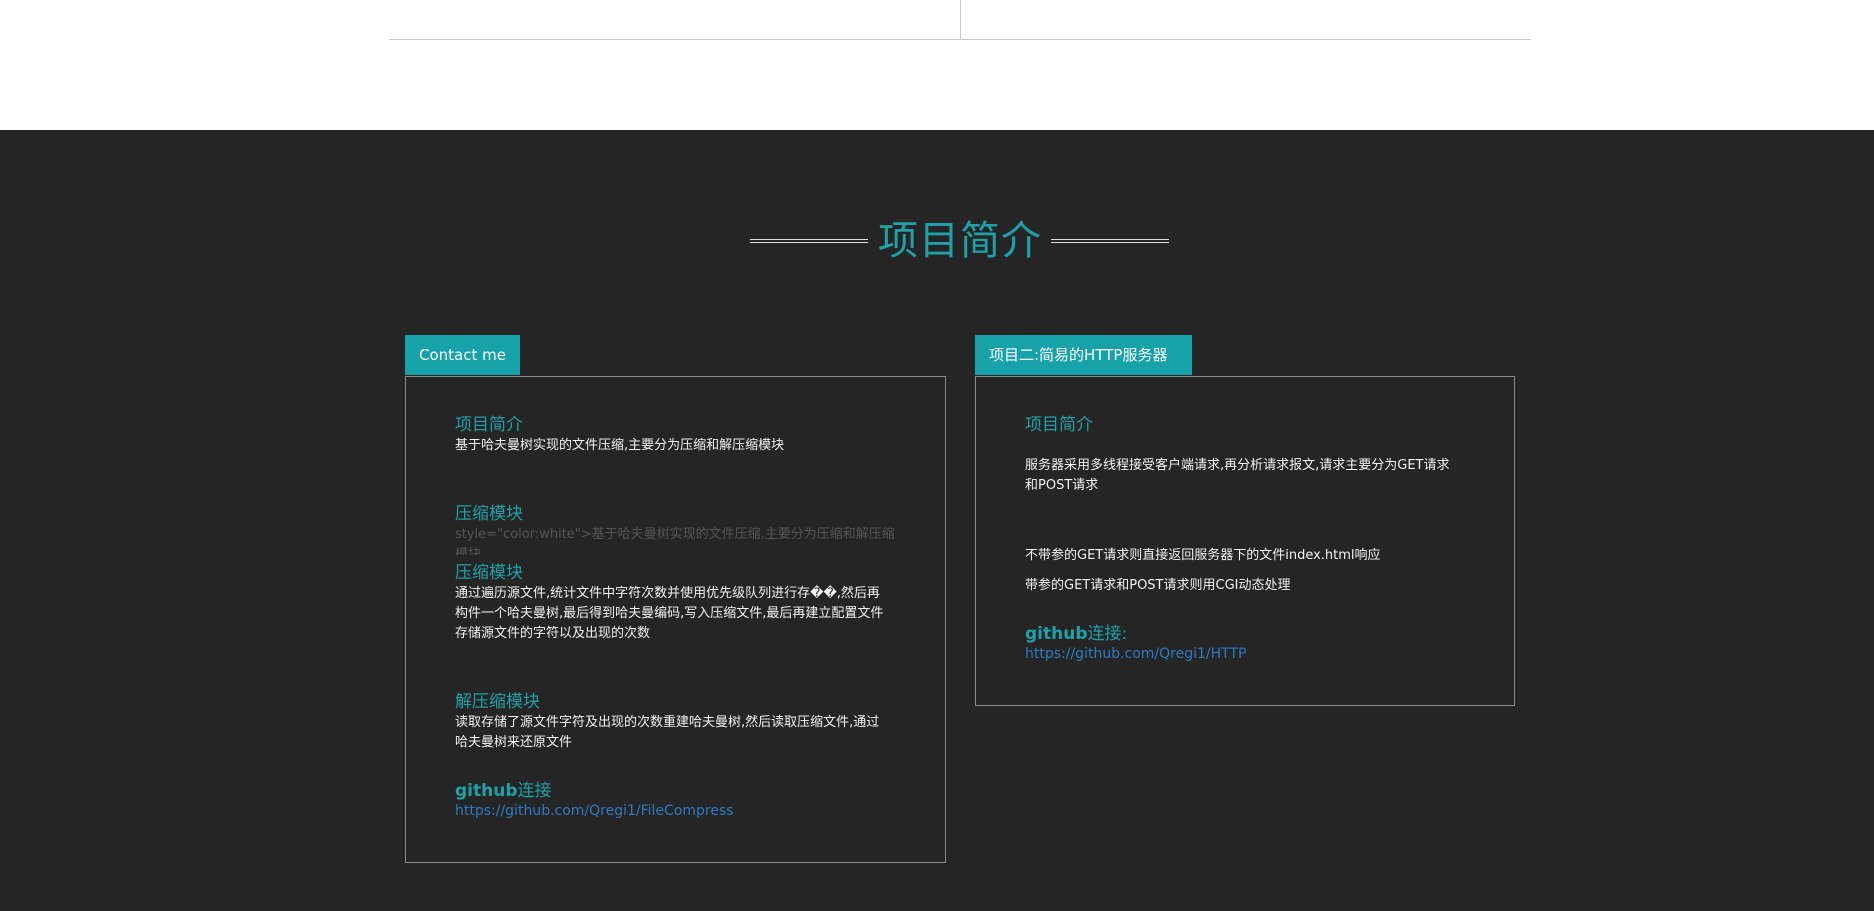 The width and height of the screenshot is (1874, 911). Describe the element at coordinates (960, 19) in the screenshot. I see `column-divider` at that location.